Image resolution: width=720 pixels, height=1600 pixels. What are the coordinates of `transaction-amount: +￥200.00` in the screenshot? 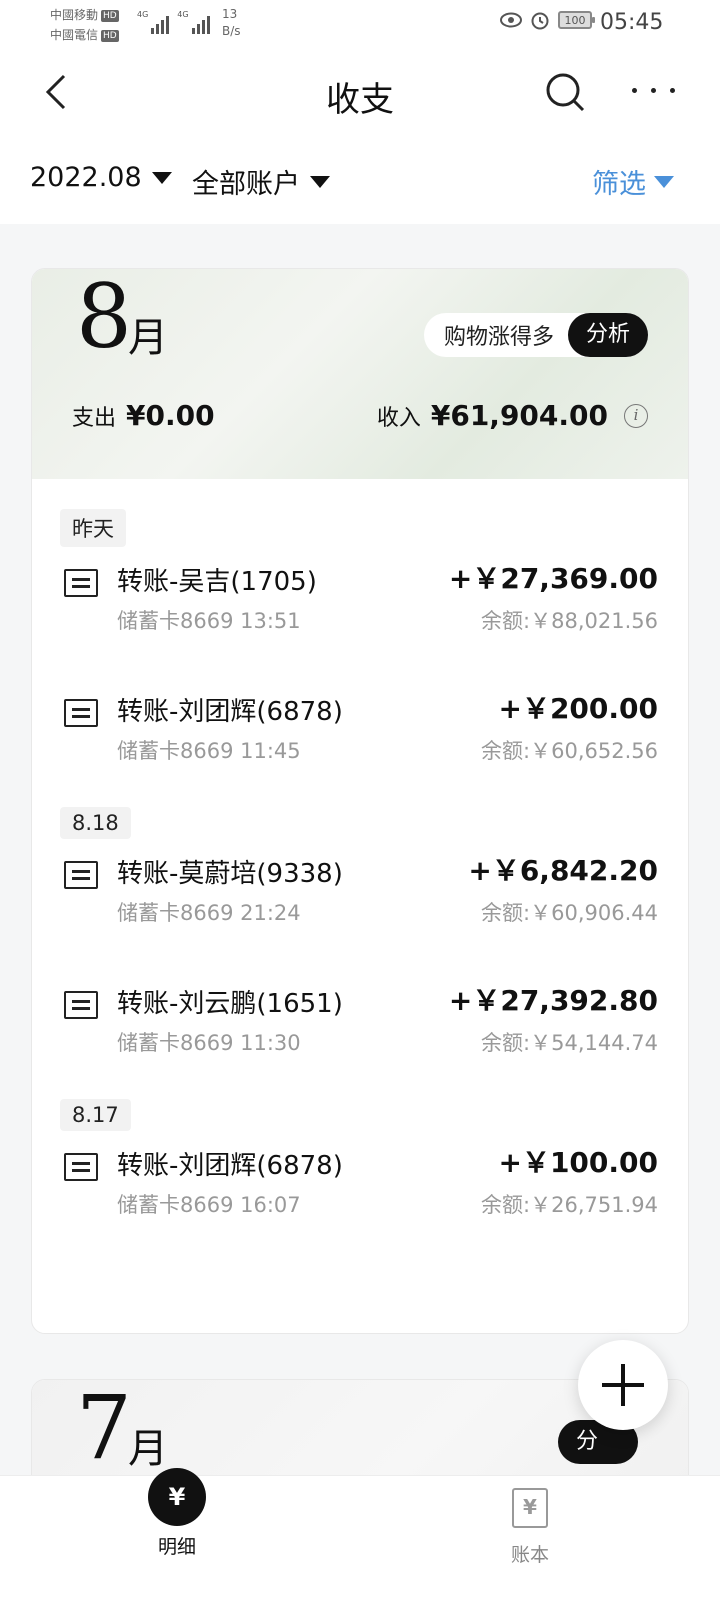 It's located at (578, 708).